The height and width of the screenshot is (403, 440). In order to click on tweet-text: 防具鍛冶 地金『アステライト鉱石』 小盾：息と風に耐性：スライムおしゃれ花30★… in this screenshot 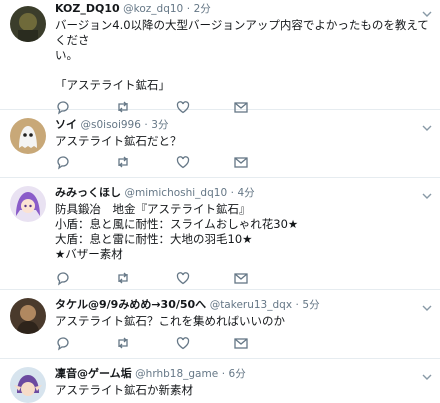, I will do `click(177, 231)`.